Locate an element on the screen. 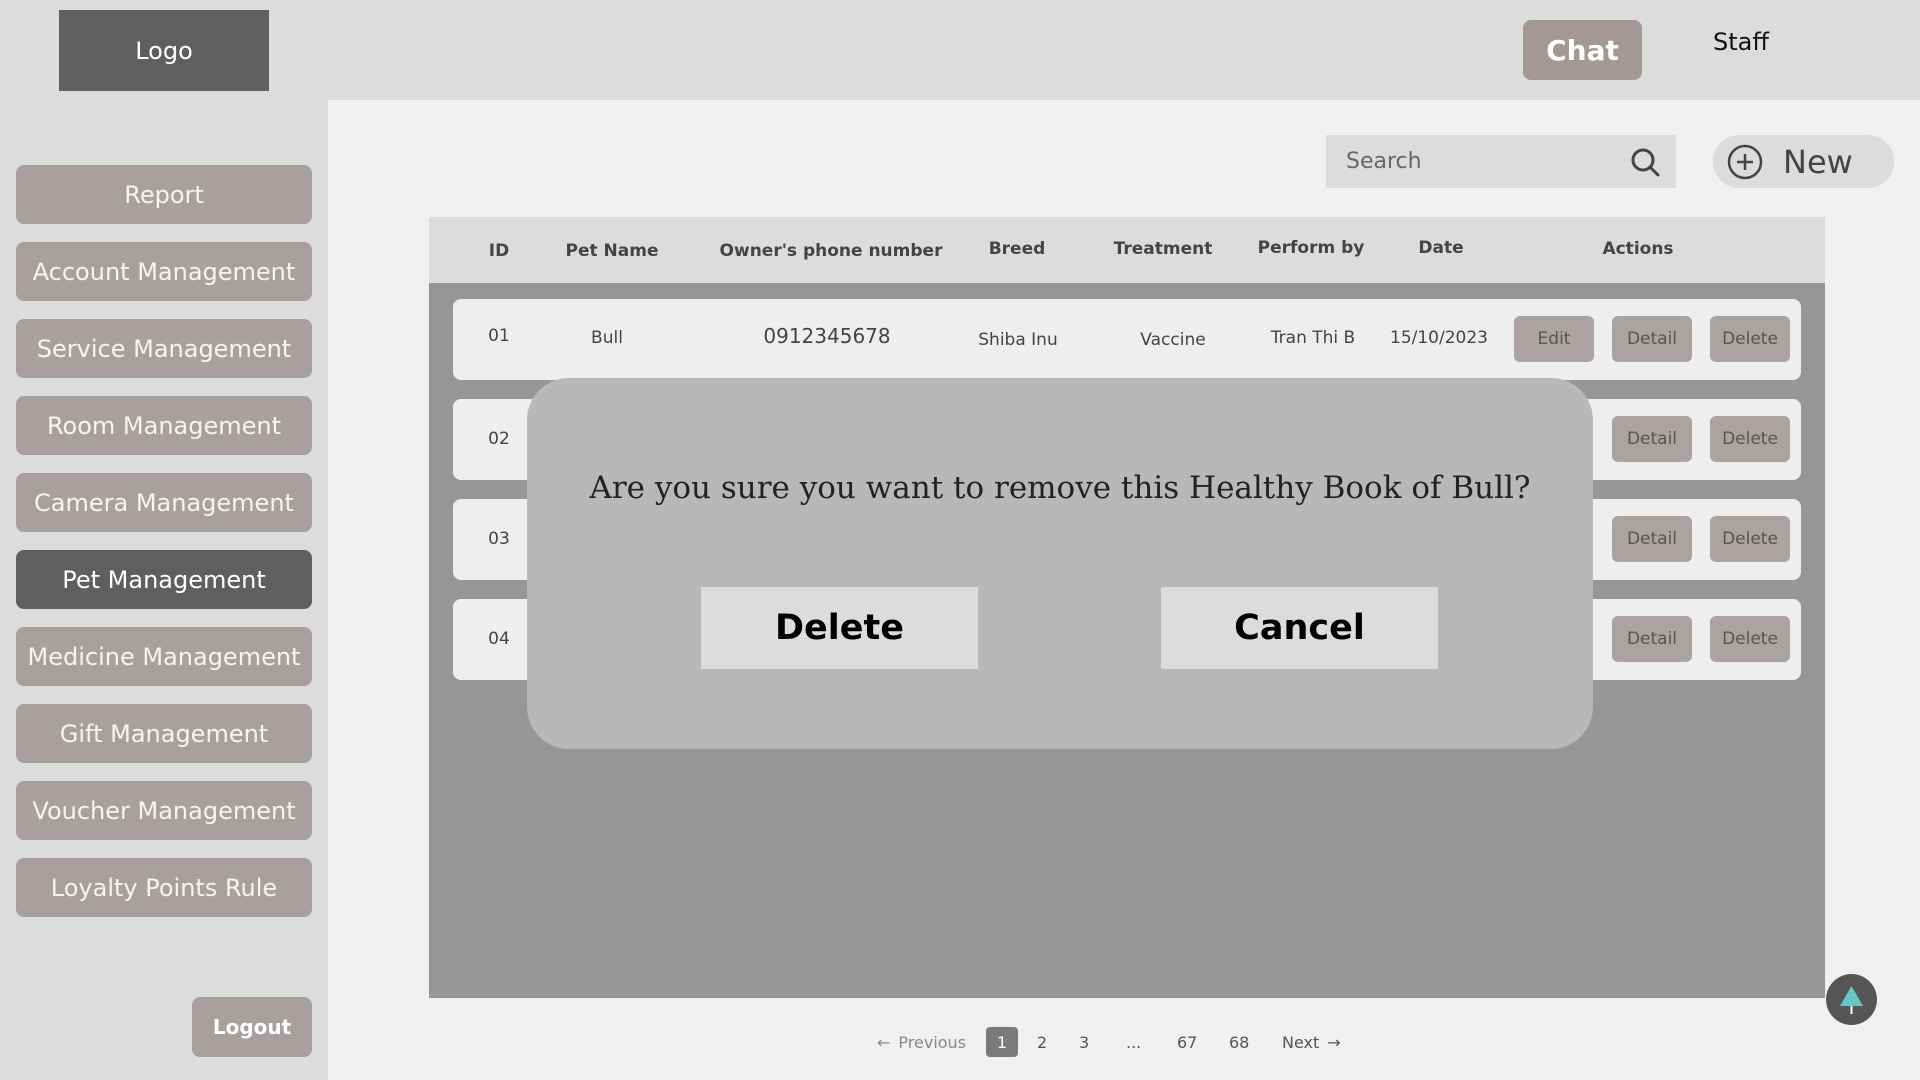 The height and width of the screenshot is (1080, 1920). next-label: Next is located at coordinates (1301, 1042).